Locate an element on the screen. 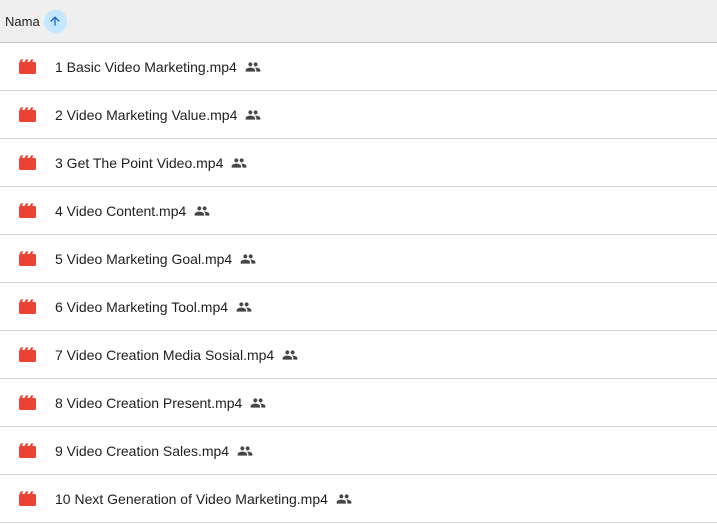 Image resolution: width=717 pixels, height=525 pixels. file-row: 7 Video Creation Media Sosial.mp4 is located at coordinates (358, 355).